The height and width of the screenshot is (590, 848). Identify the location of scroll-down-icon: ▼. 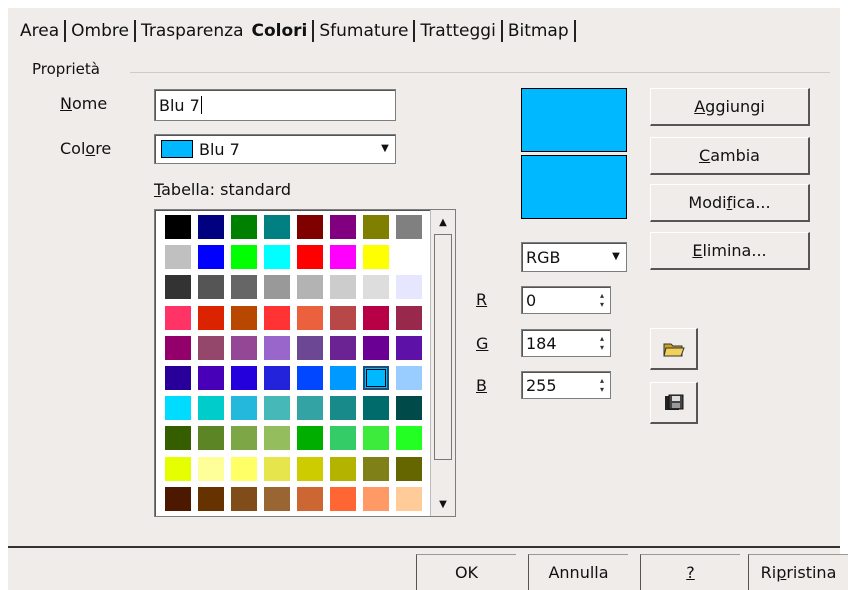
(443, 504).